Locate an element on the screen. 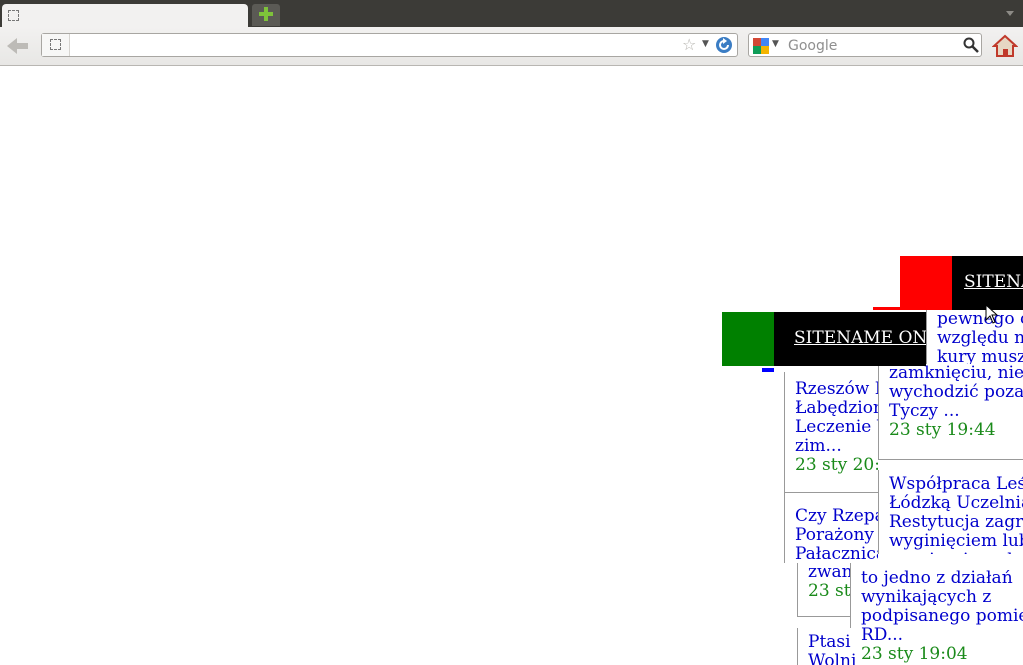 The width and height of the screenshot is (1023, 665). url-input is located at coordinates (376, 46).